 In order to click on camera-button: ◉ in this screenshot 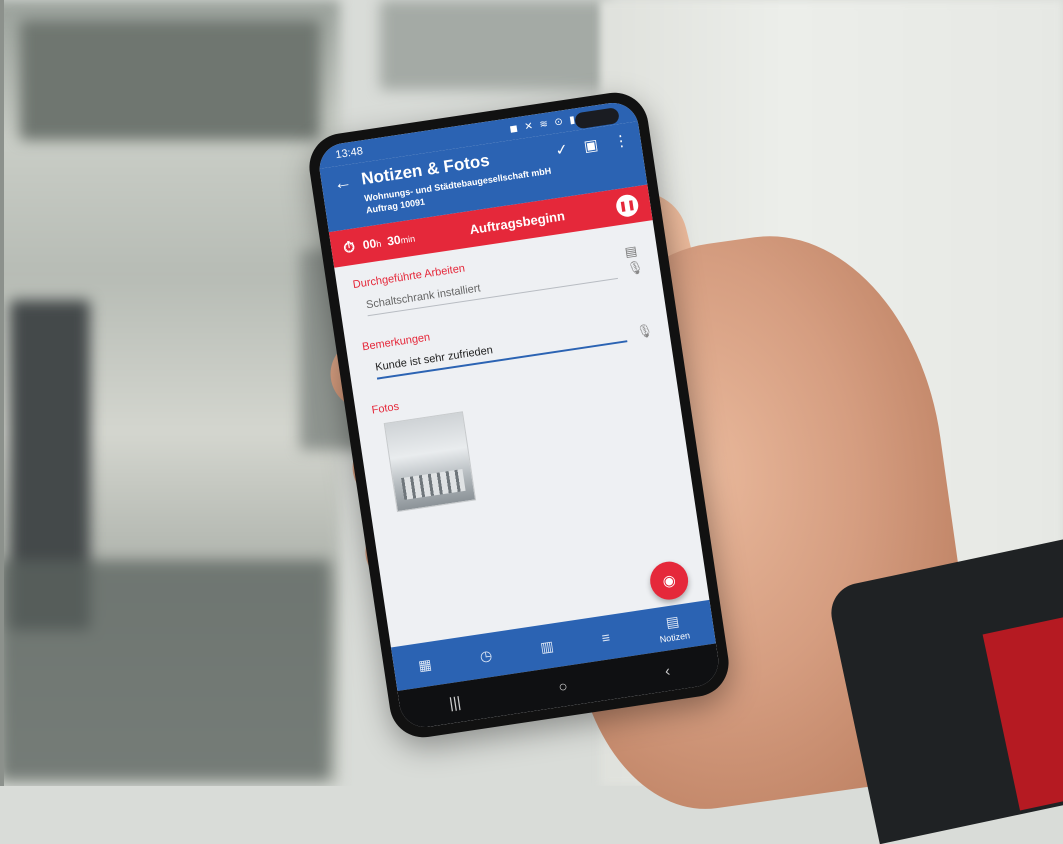, I will do `click(669, 581)`.